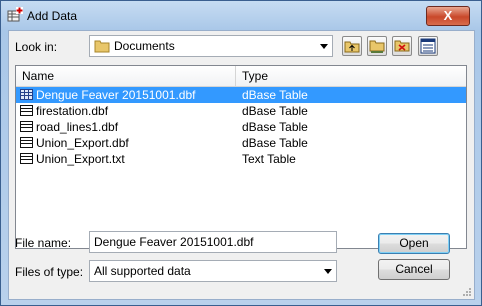 This screenshot has height=306, width=482. What do you see at coordinates (269, 159) in the screenshot?
I see `file-type: Text Table` at bounding box center [269, 159].